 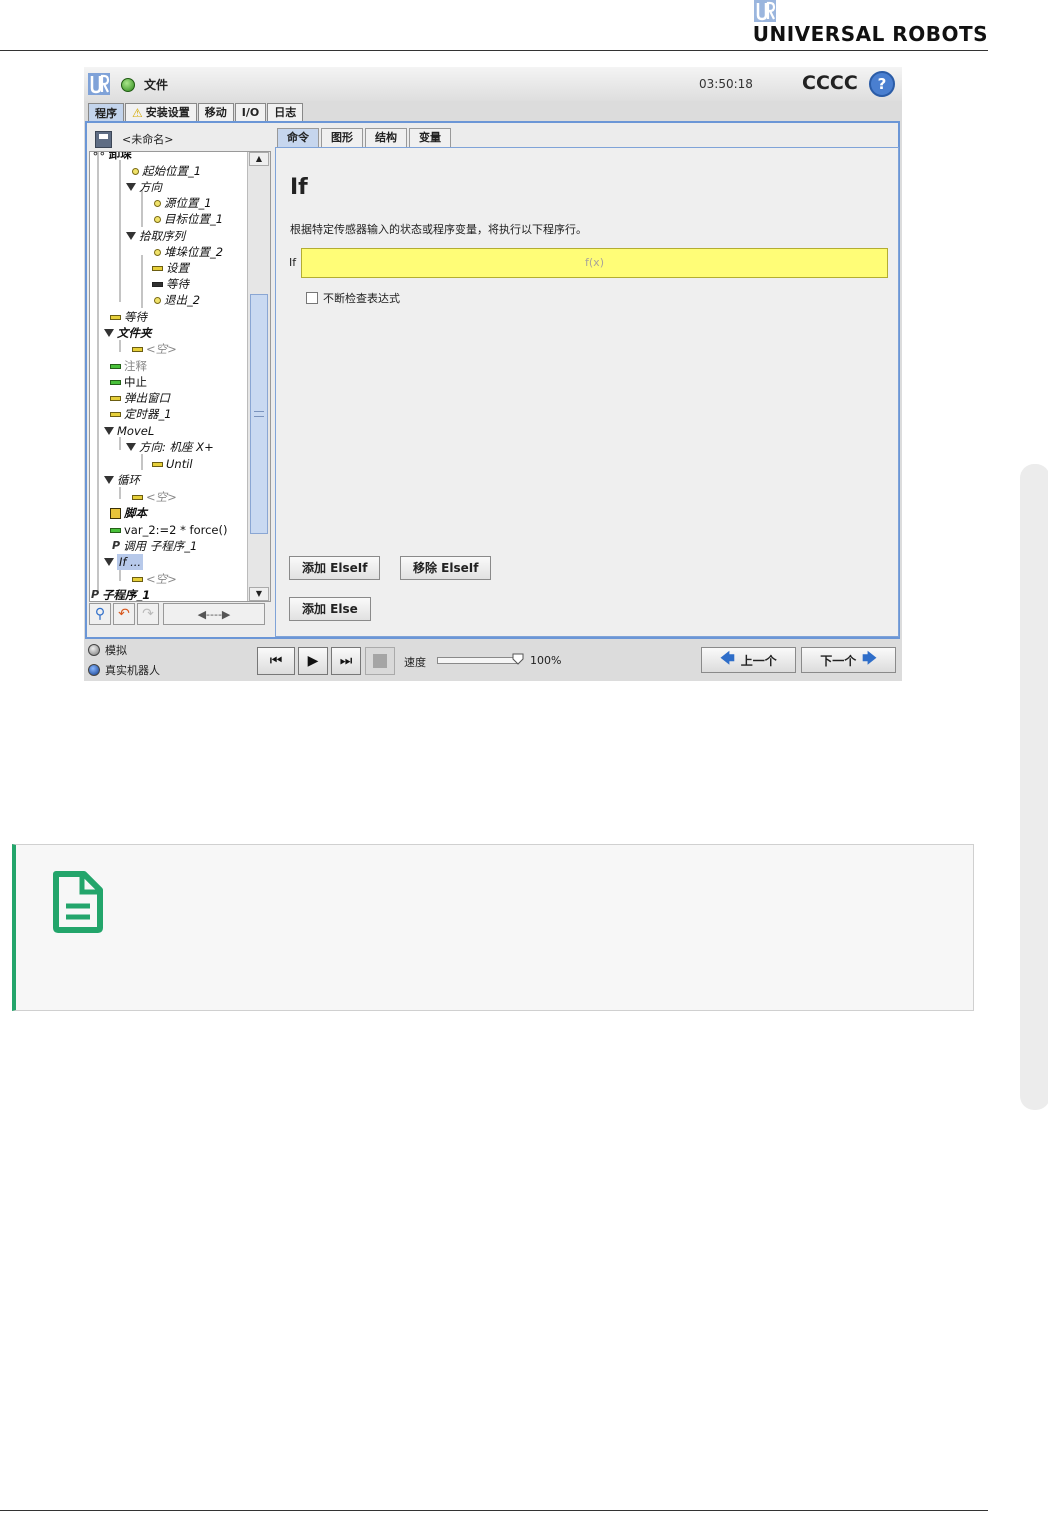 I want to click on tree-item-pick-sequence: 拾取序列, so click(x=155, y=236).